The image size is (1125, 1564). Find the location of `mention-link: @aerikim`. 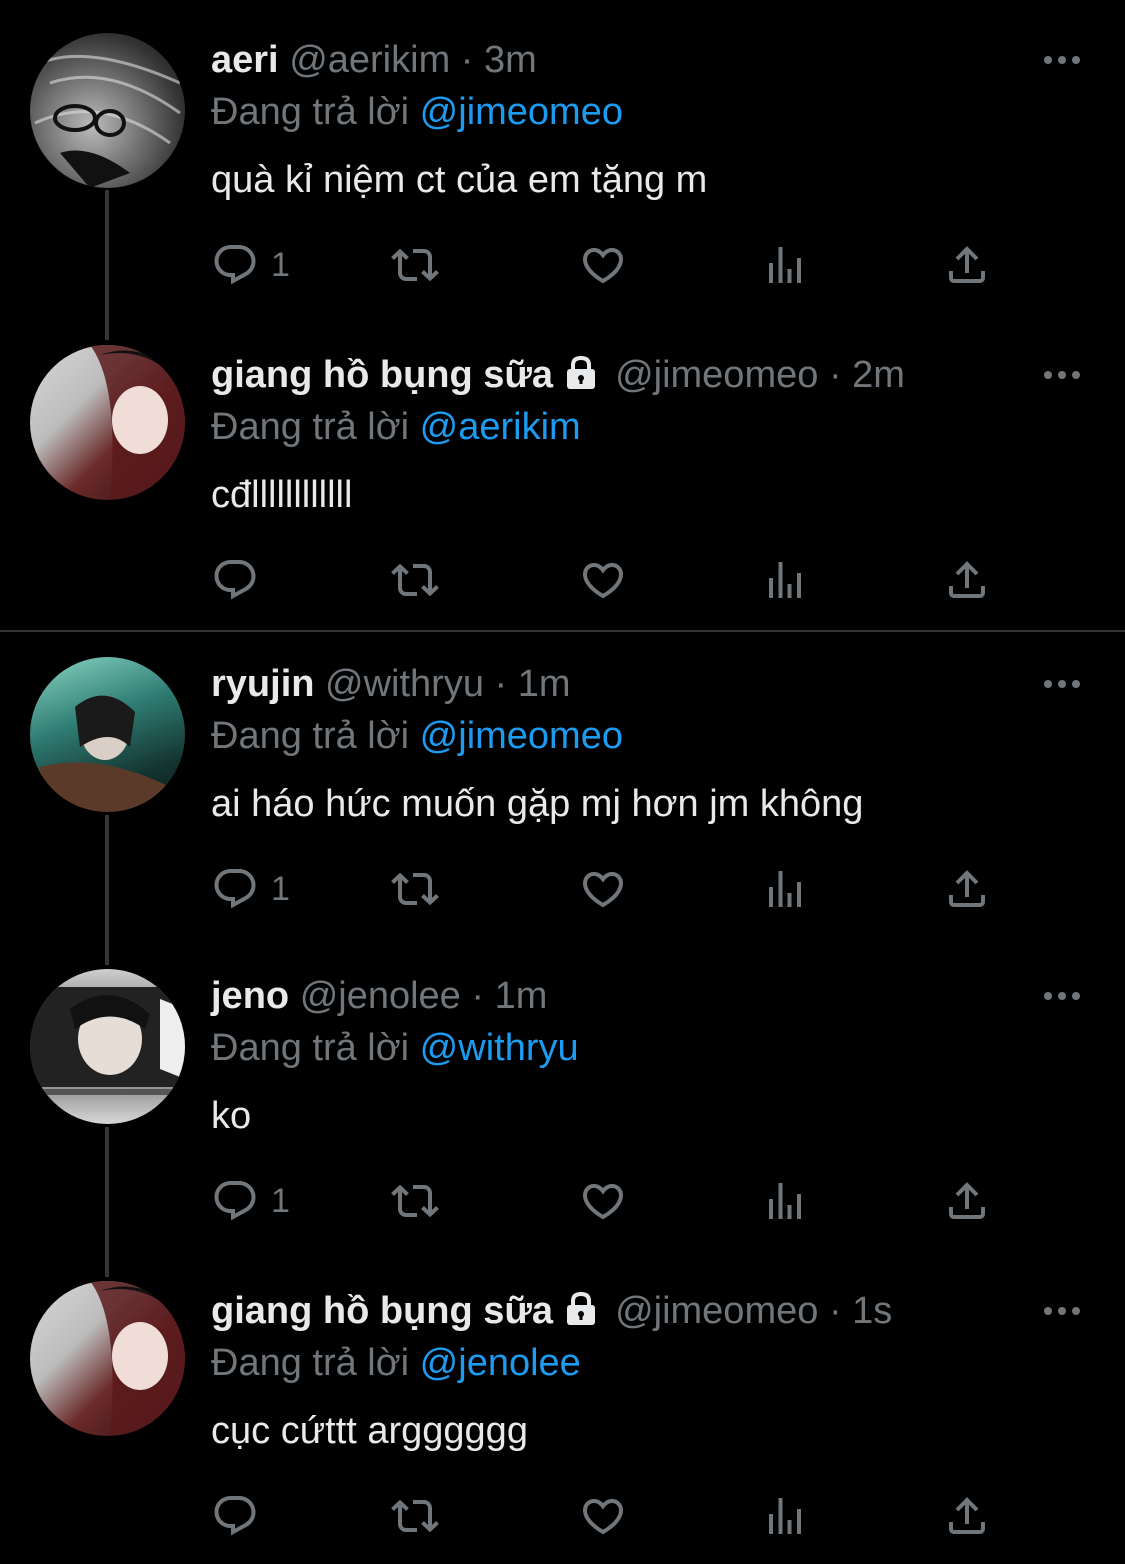

mention-link: @aerikim is located at coordinates (500, 427).